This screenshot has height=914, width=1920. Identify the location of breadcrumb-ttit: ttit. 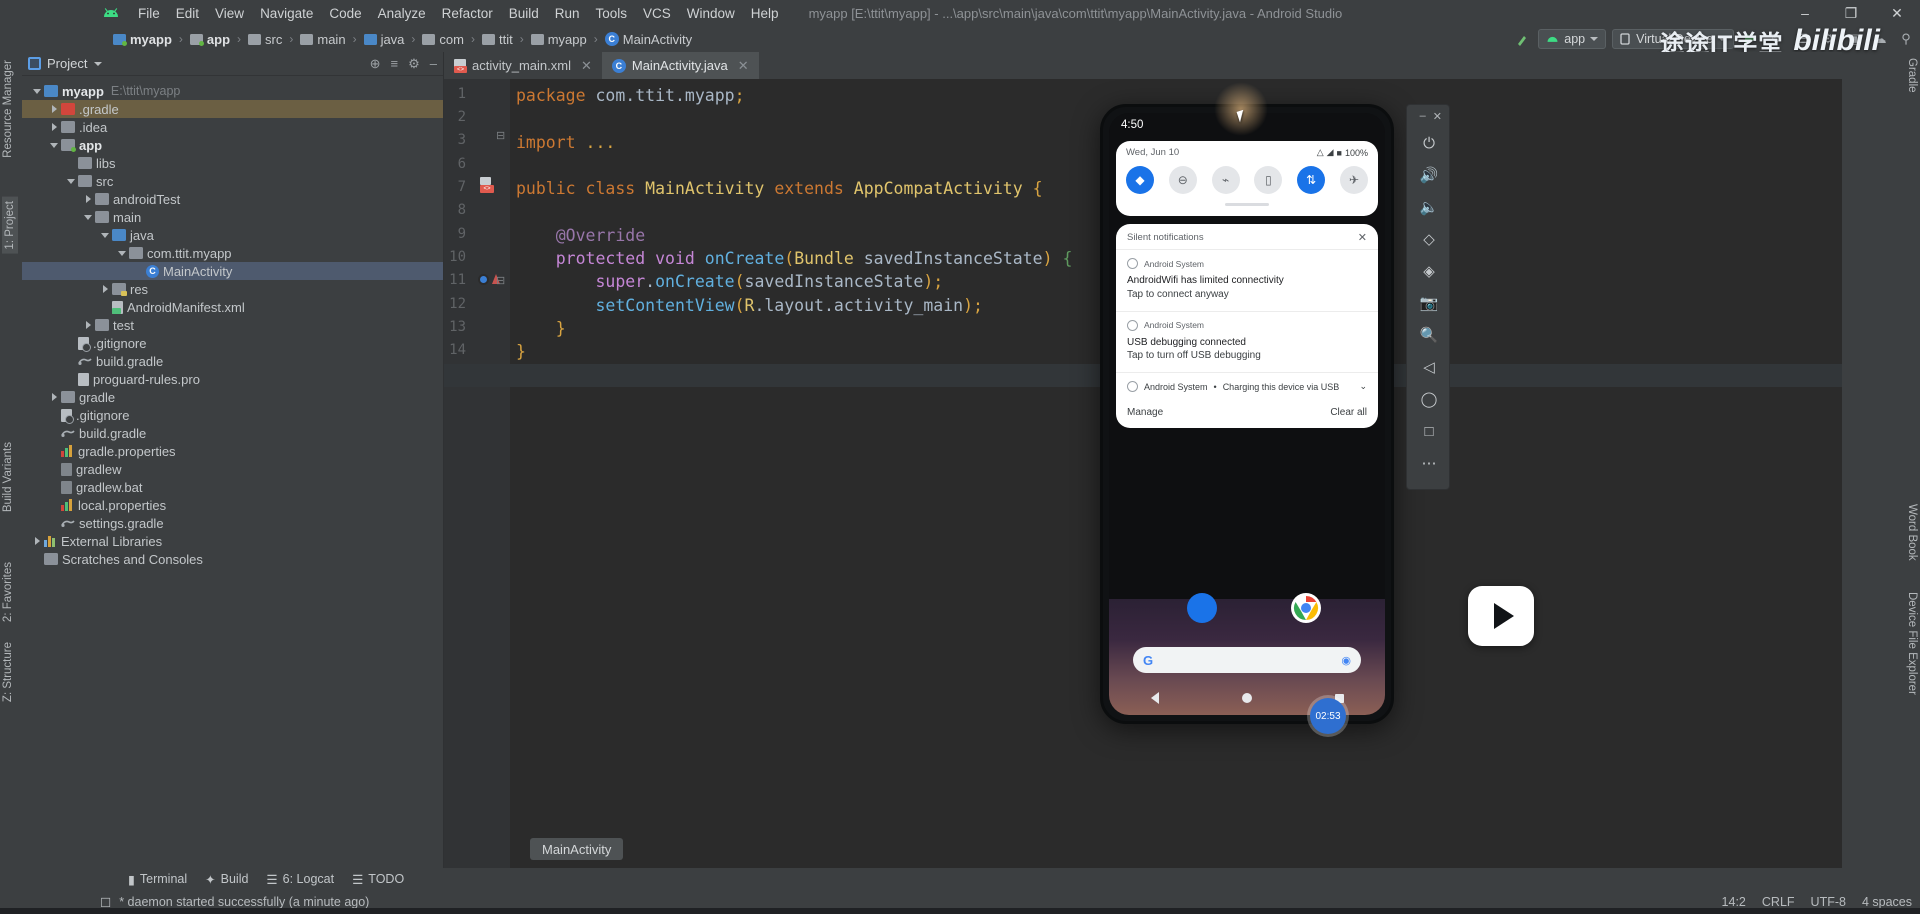
(497, 39).